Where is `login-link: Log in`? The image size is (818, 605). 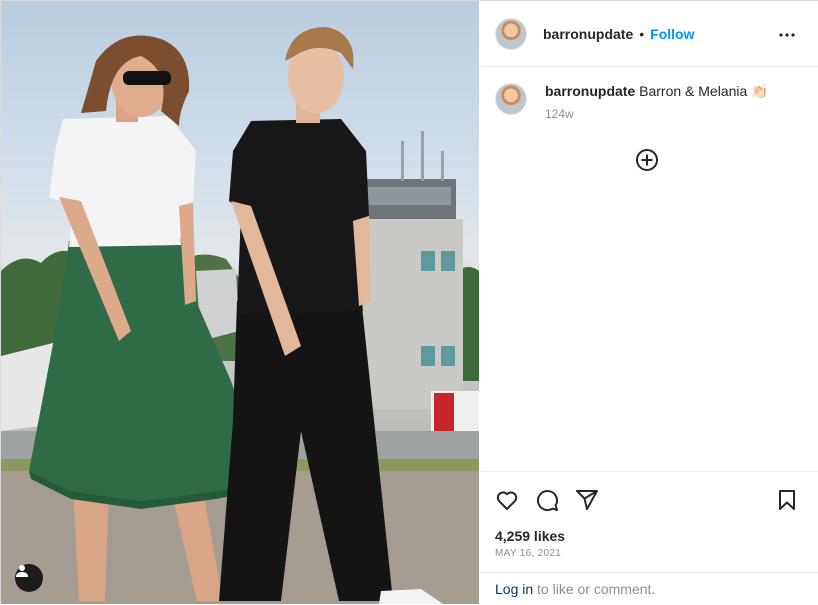
login-link: Log in is located at coordinates (514, 589).